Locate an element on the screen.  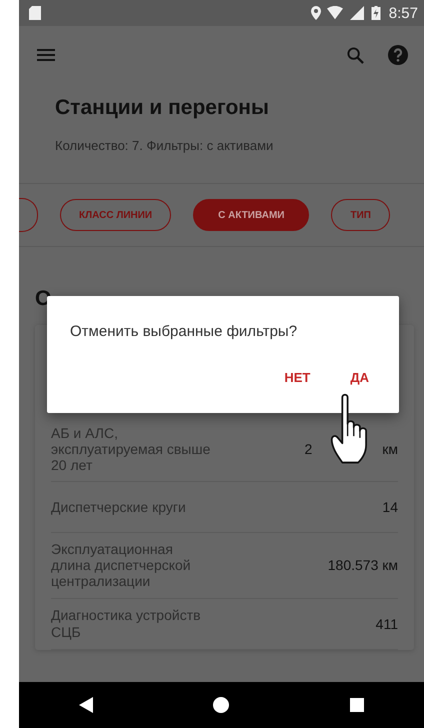
row-value: 180.573 км is located at coordinates (363, 565).